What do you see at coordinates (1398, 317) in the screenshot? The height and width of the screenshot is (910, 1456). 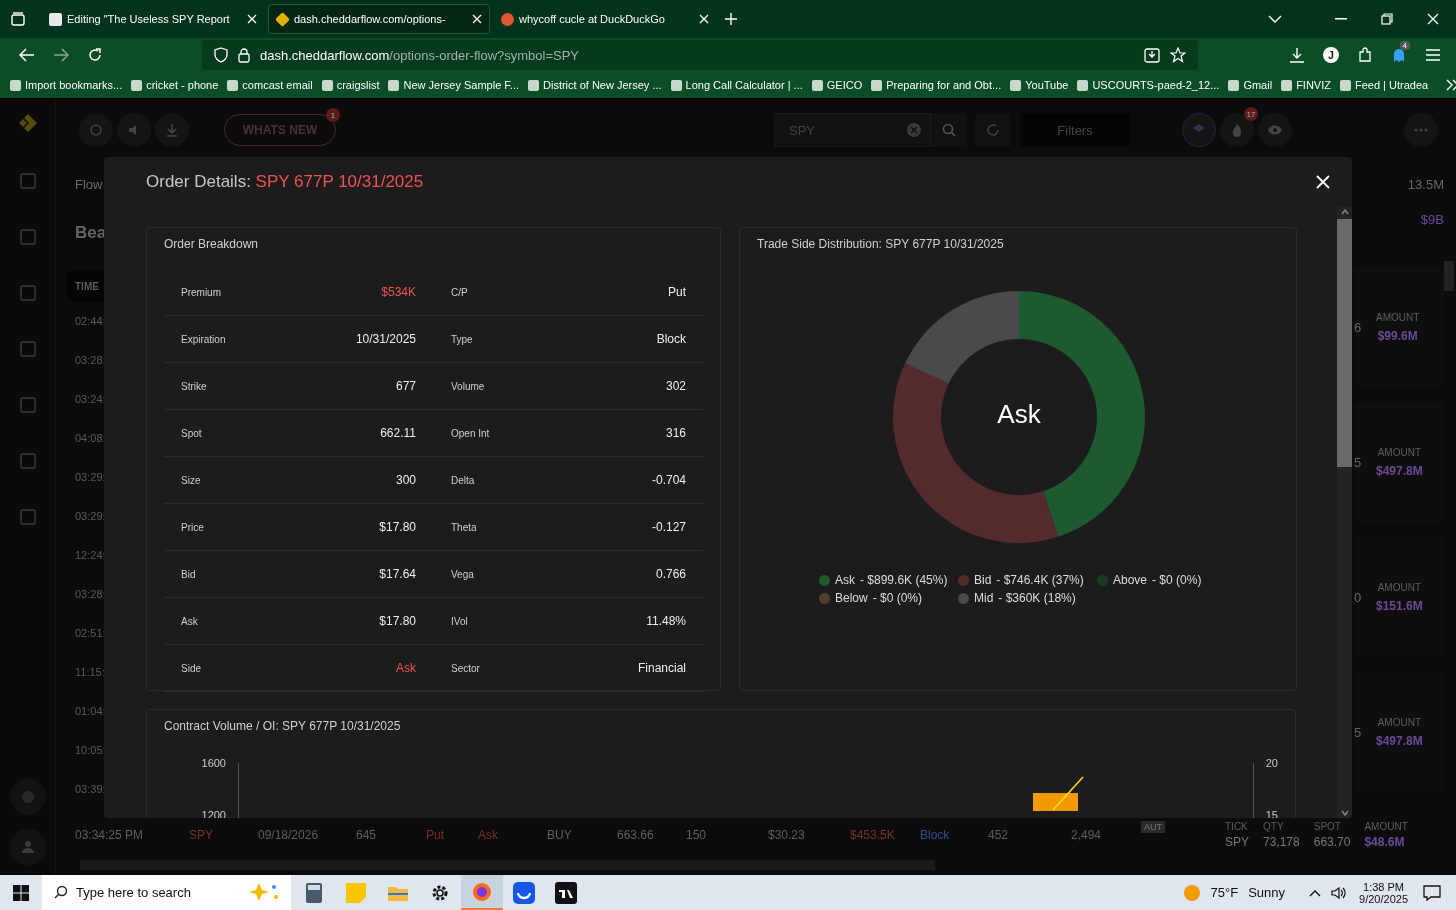 I see `card-label: AMOUNT` at bounding box center [1398, 317].